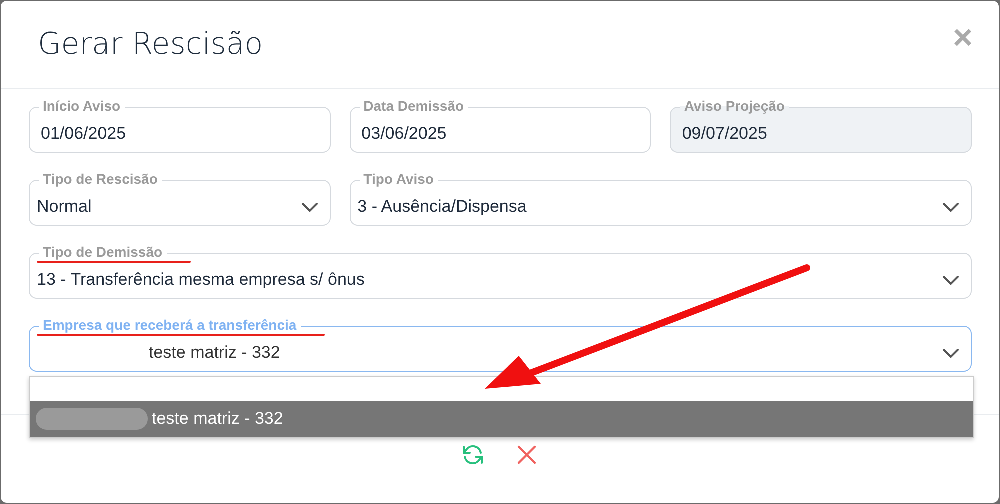 This screenshot has width=1000, height=504. Describe the element at coordinates (527, 455) in the screenshot. I see `close-icon` at that location.